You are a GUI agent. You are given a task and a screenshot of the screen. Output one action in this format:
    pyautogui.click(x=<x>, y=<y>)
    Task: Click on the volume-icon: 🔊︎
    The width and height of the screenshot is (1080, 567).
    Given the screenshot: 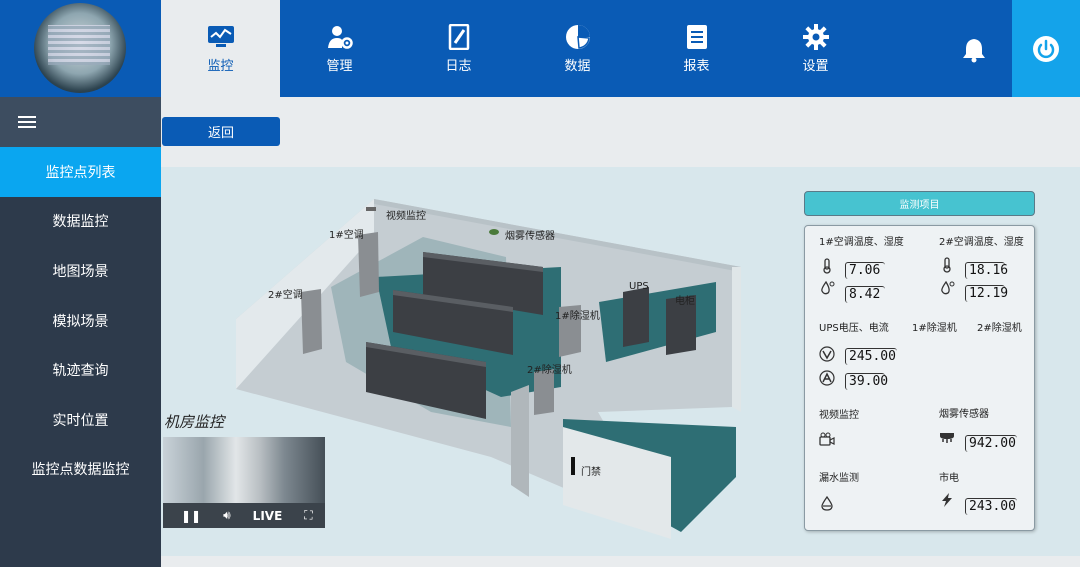 What is the action you would take?
    pyautogui.click(x=227, y=515)
    